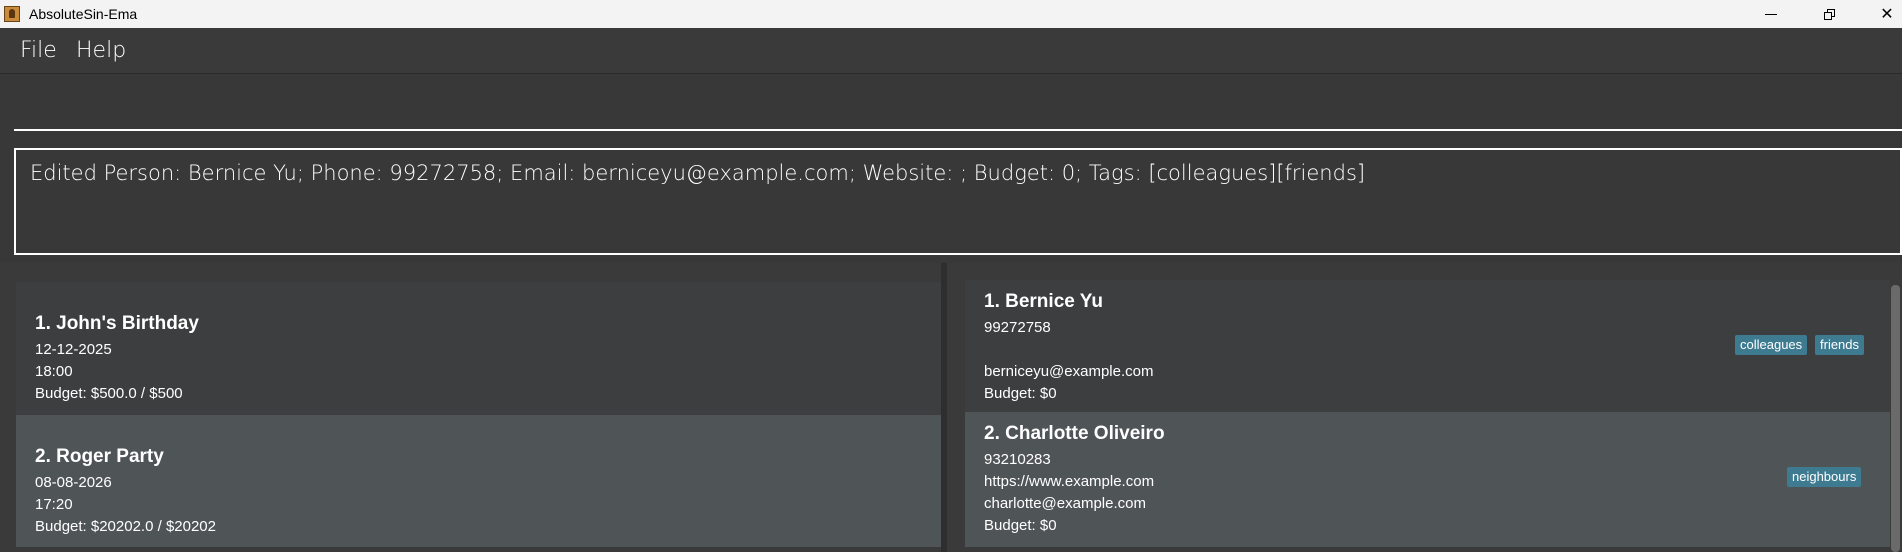 Image resolution: width=1902 pixels, height=552 pixels. I want to click on person-email: berniceyu@example.com, so click(1069, 371).